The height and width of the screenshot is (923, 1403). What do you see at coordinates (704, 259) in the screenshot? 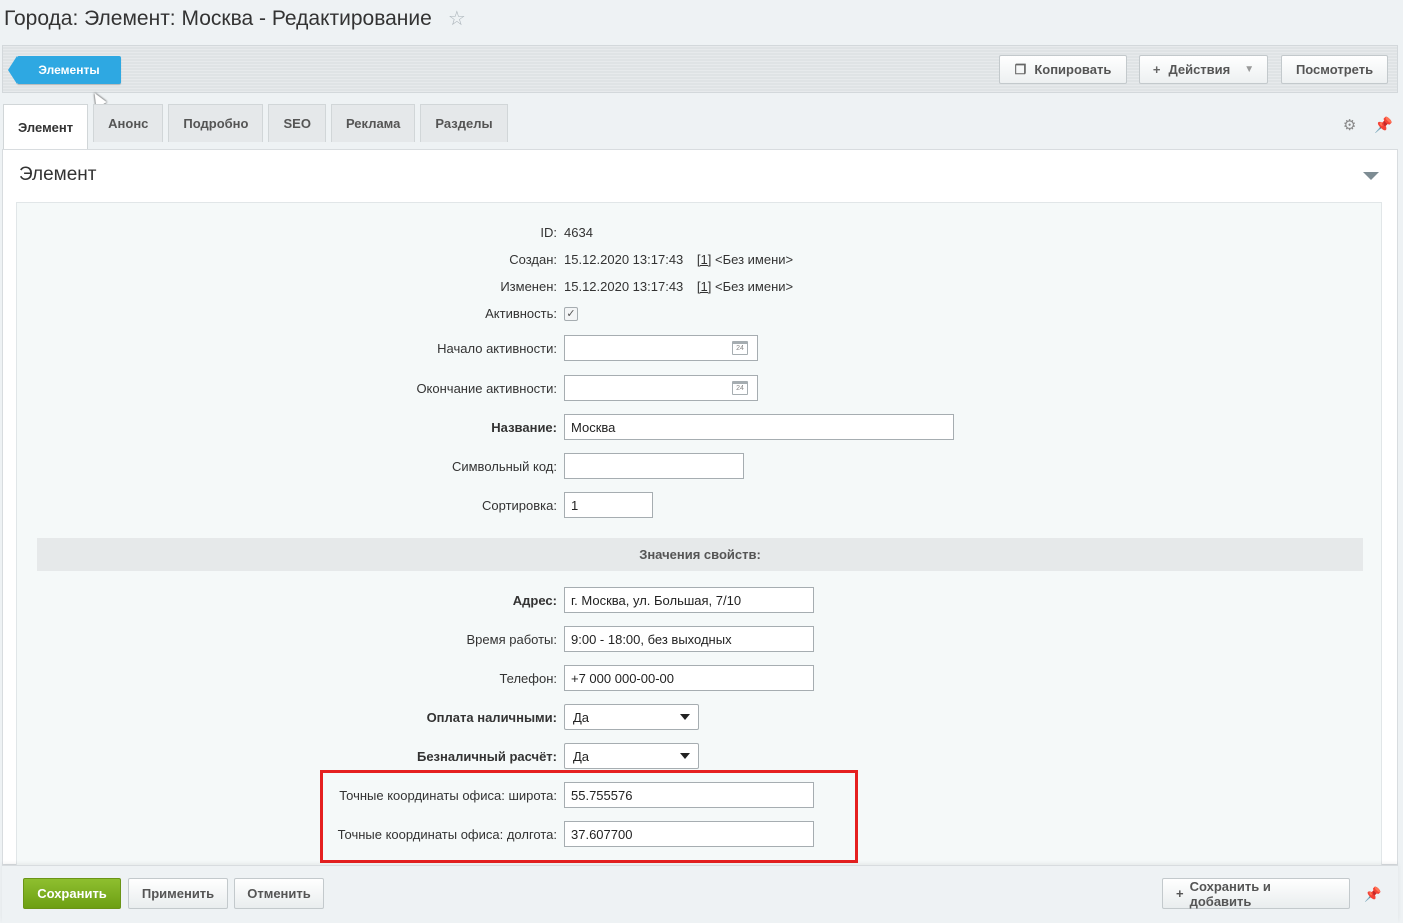
I see `created-user-link: [1]` at bounding box center [704, 259].